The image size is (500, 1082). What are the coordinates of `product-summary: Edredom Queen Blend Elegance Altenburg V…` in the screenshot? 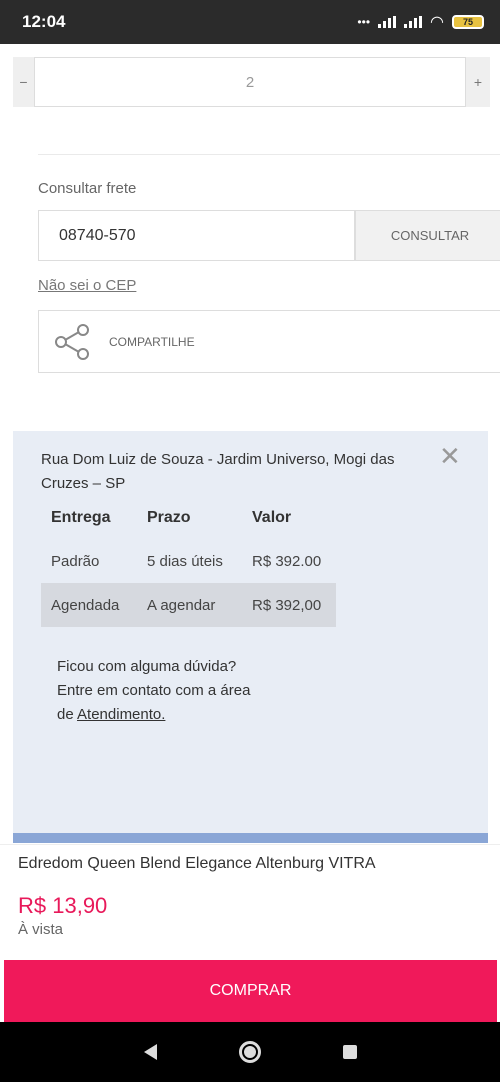 It's located at (250, 901).